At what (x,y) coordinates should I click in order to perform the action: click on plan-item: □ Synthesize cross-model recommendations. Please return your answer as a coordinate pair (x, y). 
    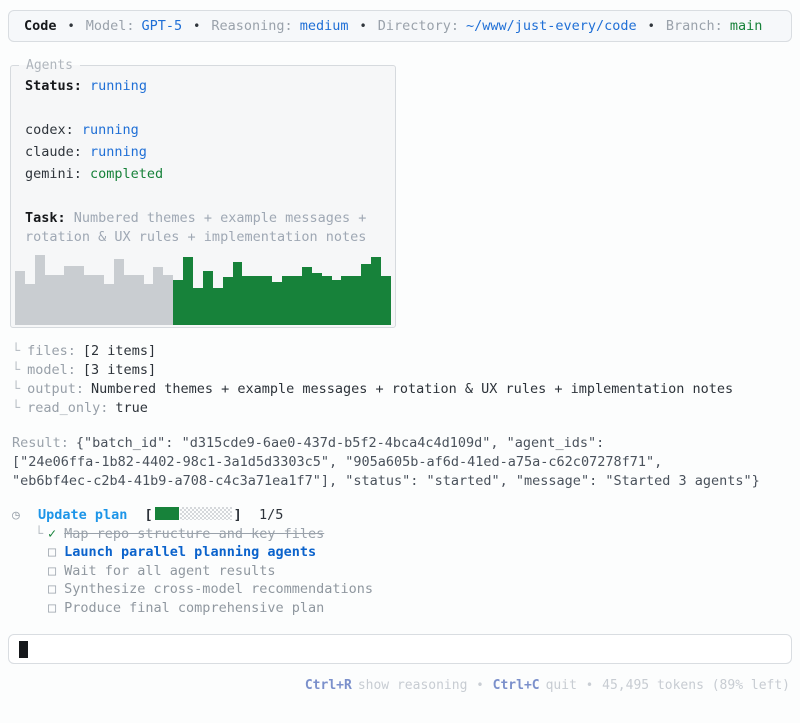
    Looking at the image, I should click on (417, 589).